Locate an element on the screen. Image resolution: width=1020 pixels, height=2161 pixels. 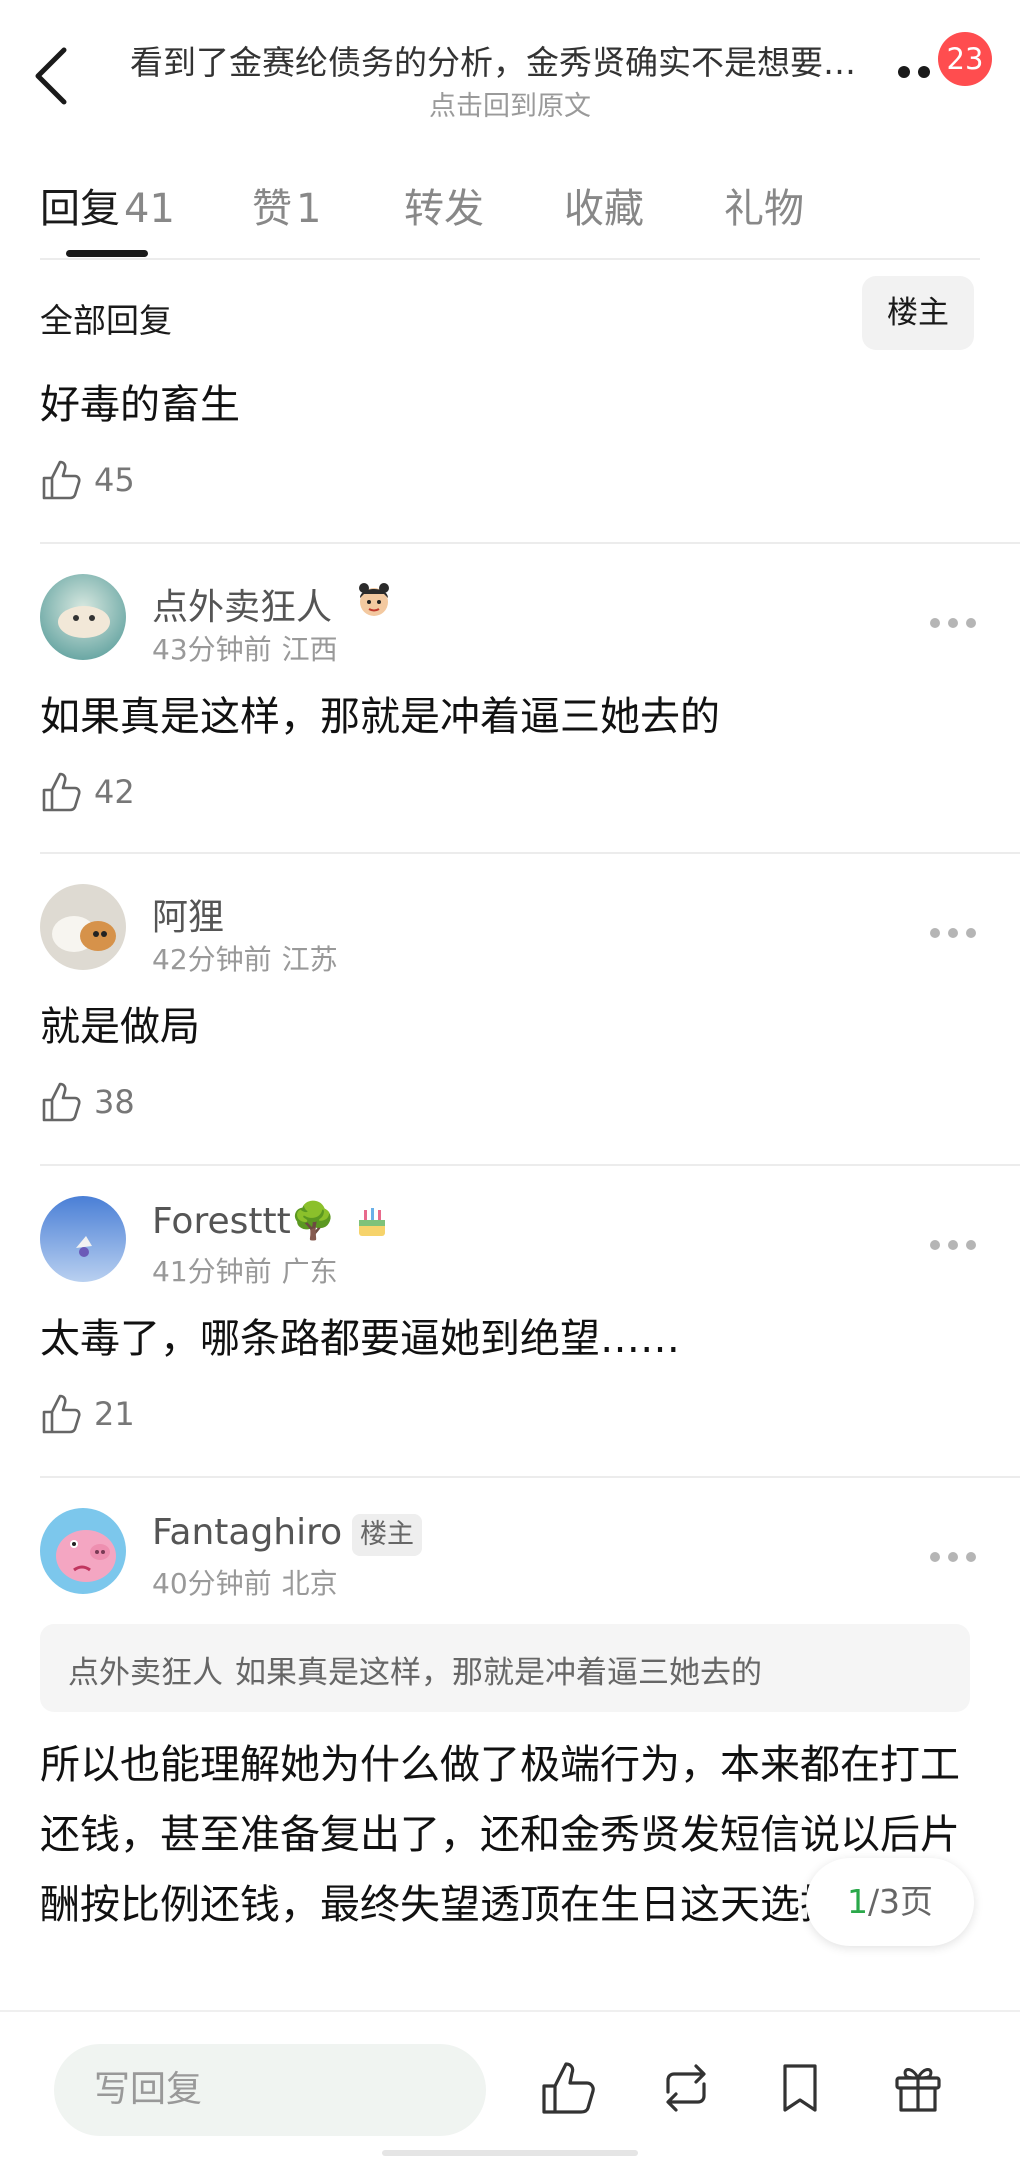
comment-meta: 43分钟前 江西 is located at coordinates (245, 648).